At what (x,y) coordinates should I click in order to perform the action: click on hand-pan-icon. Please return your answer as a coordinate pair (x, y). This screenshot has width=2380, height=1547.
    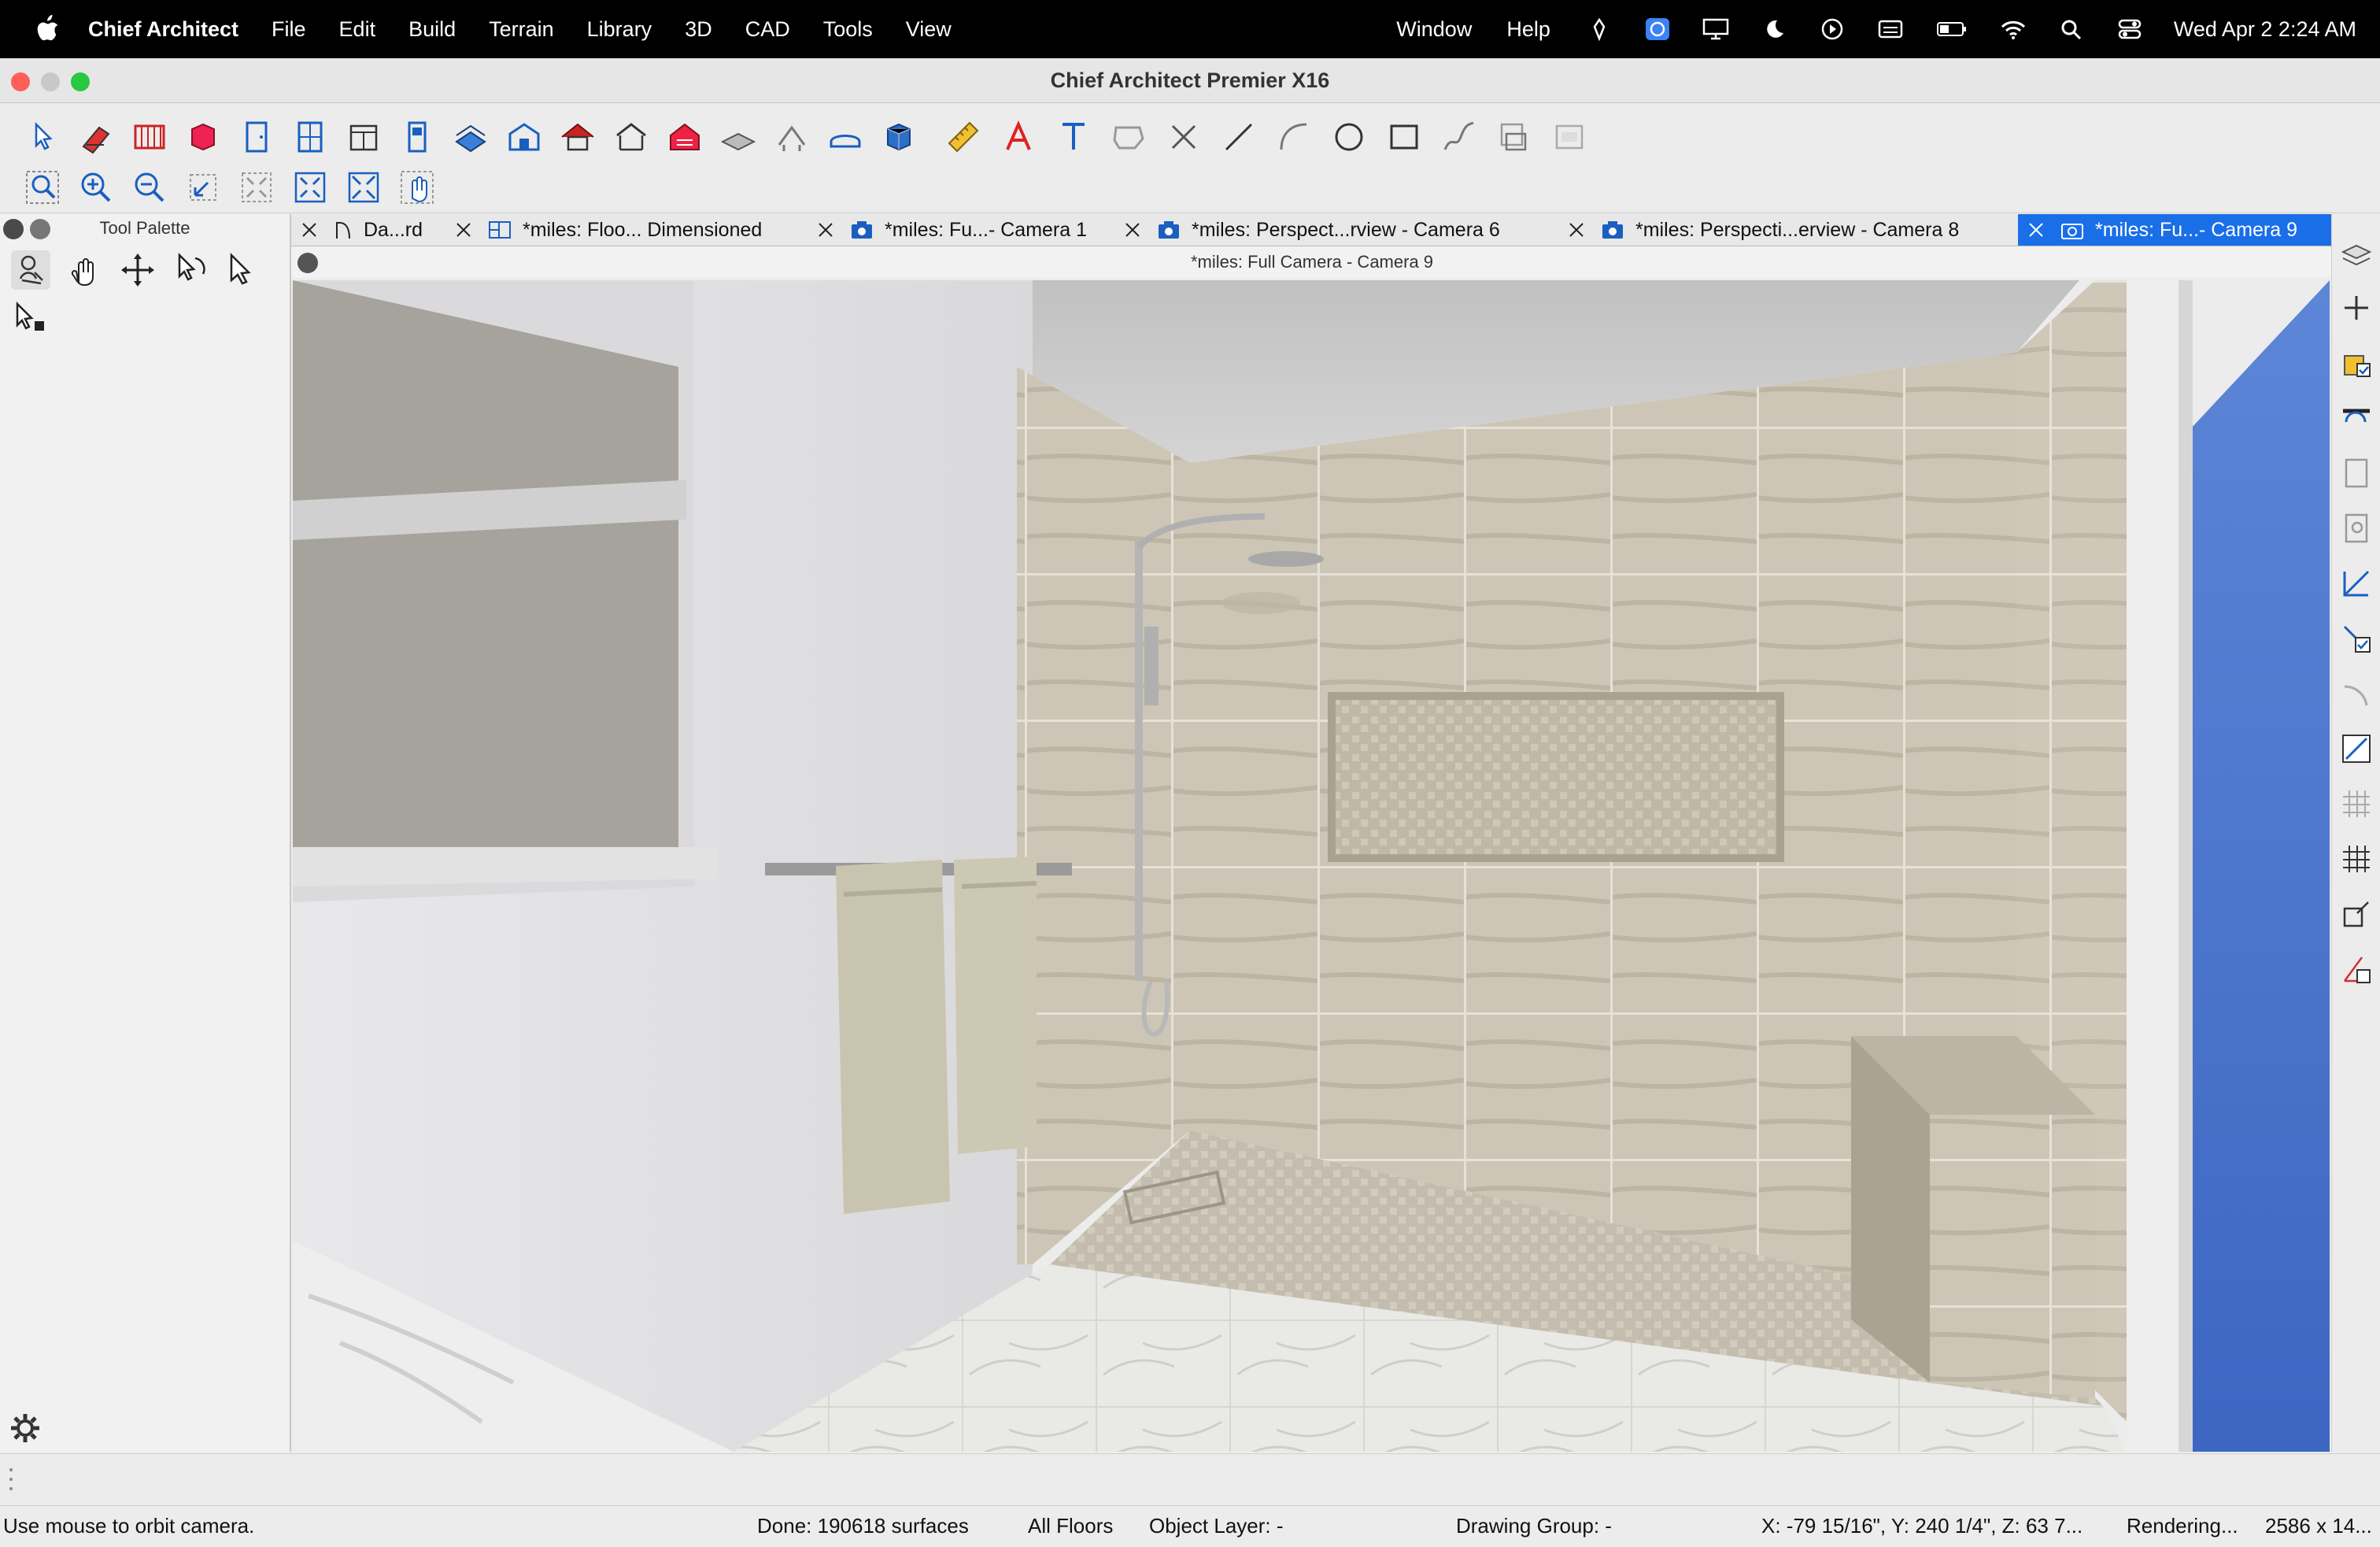
    Looking at the image, I should click on (84, 270).